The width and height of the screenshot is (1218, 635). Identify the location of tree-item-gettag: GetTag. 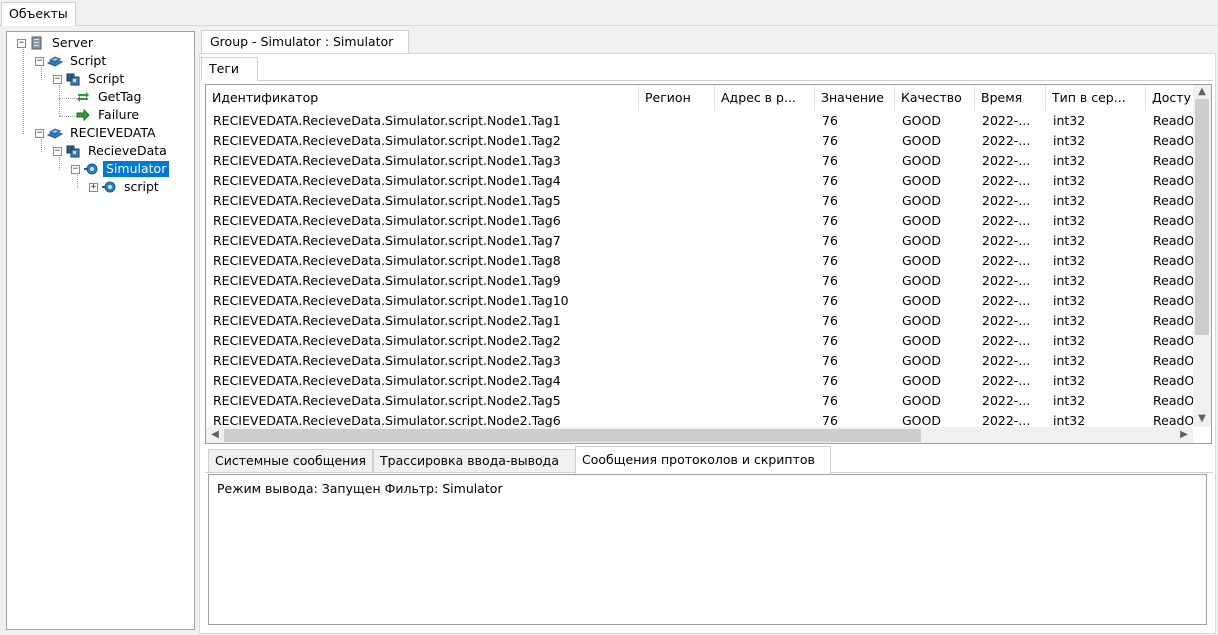
(109, 97).